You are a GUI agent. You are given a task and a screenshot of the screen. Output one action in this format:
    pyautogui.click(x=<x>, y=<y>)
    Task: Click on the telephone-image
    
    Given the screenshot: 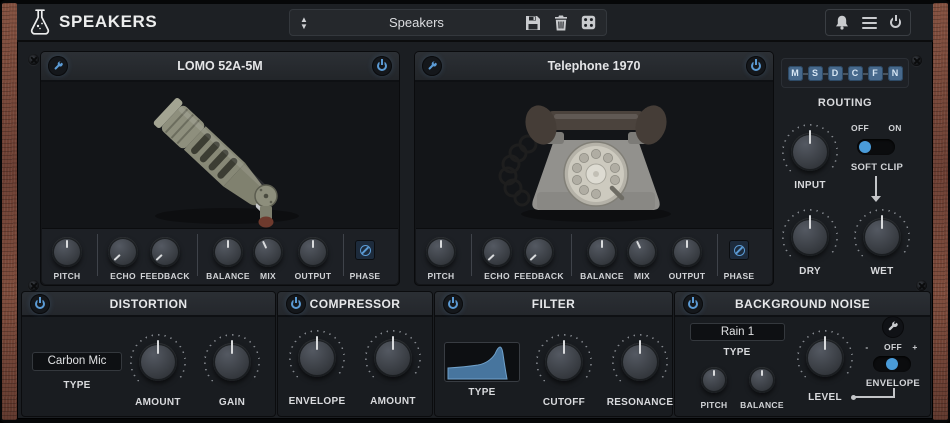 What is the action you would take?
    pyautogui.click(x=594, y=155)
    